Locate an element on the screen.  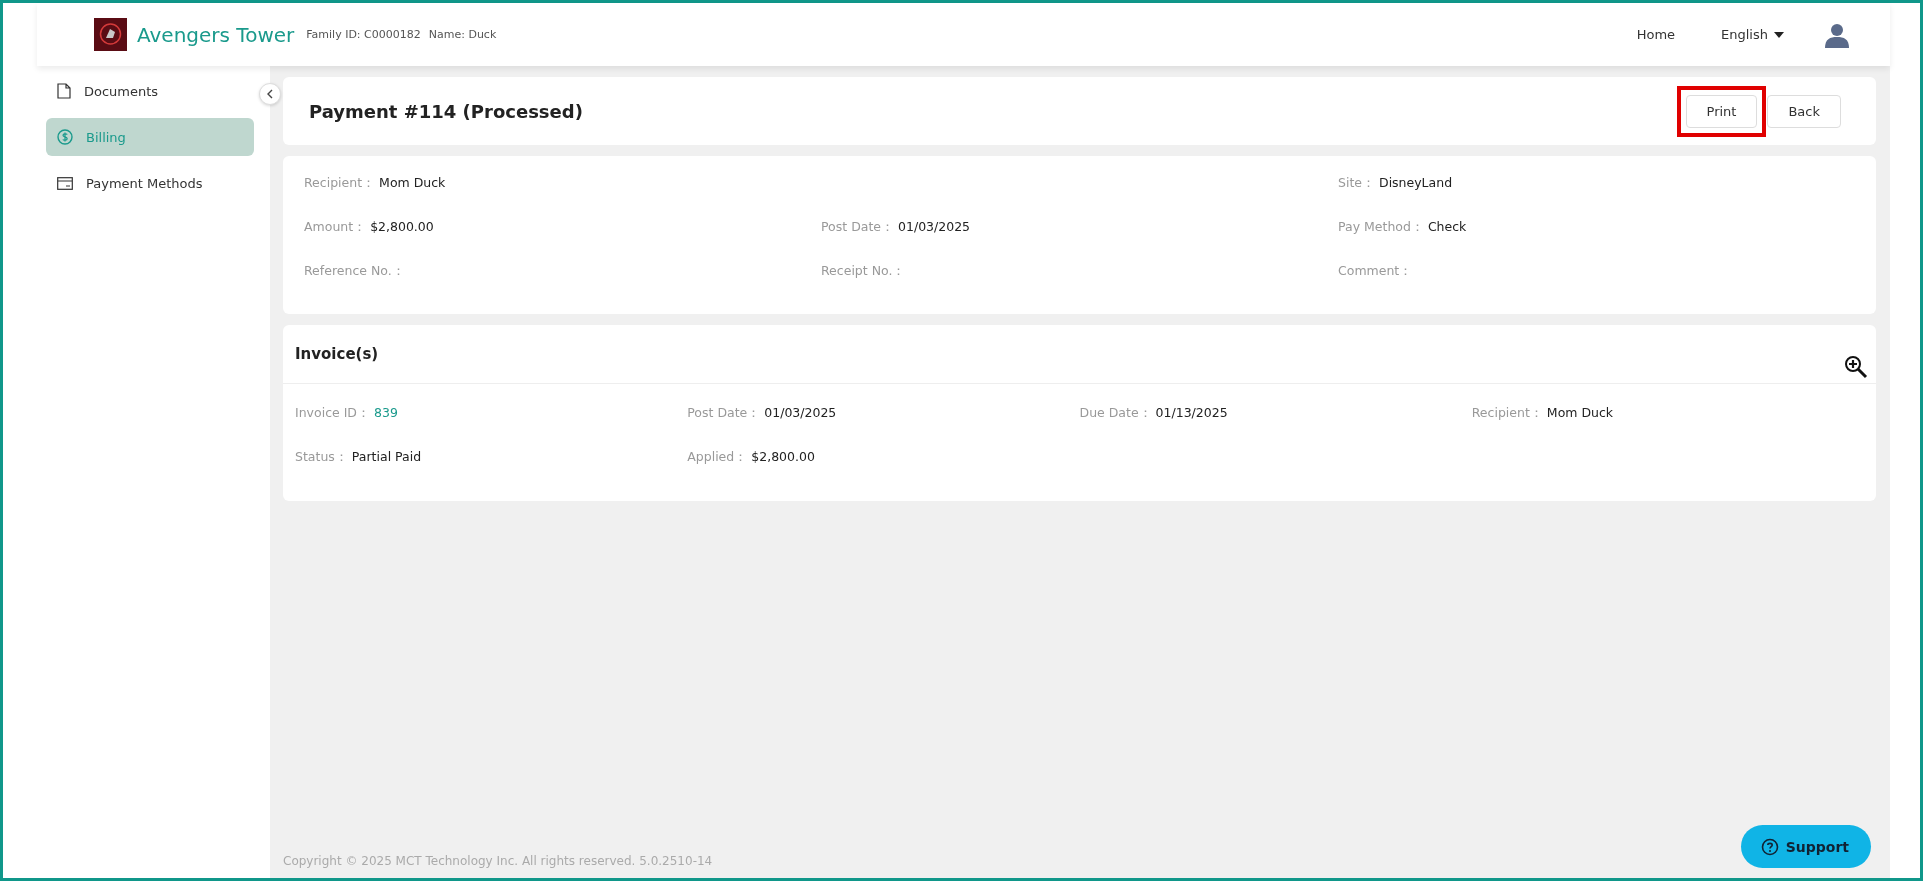
field-value: Check is located at coordinates (1447, 226).